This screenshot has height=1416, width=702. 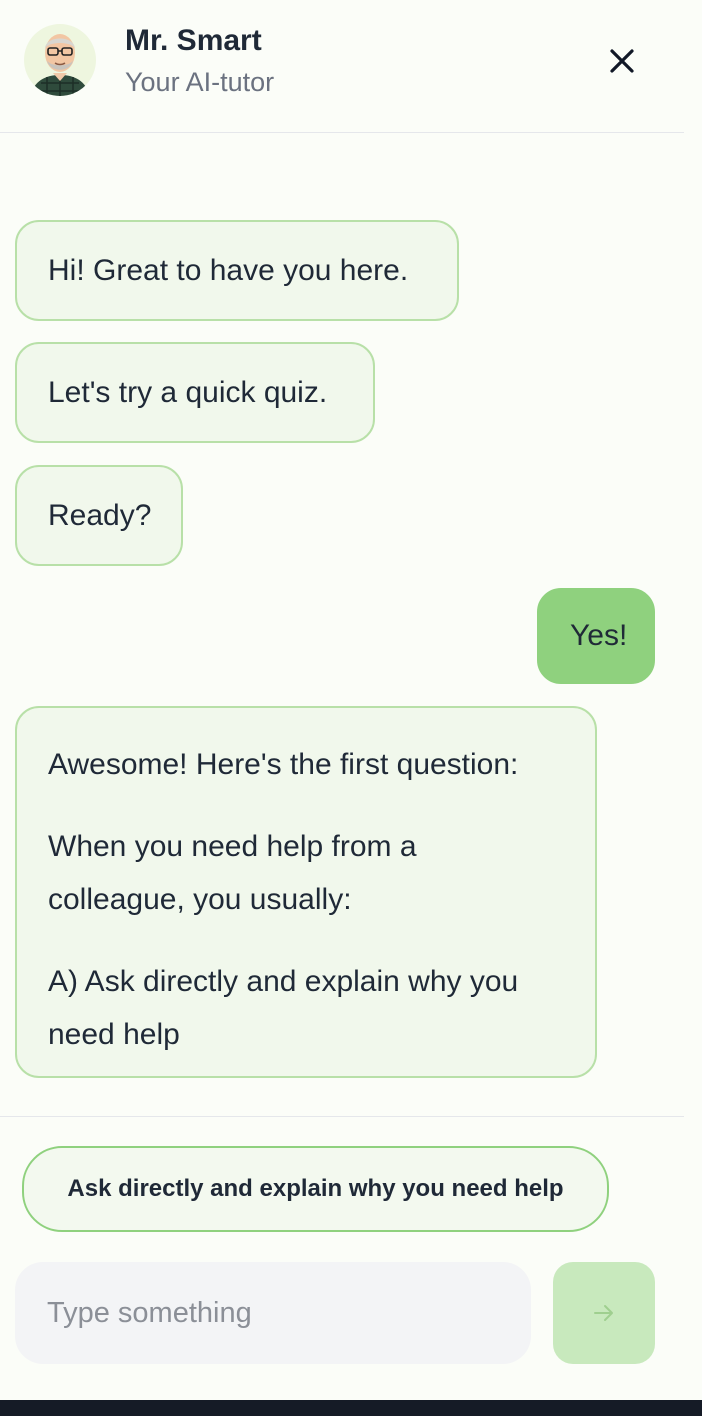 What do you see at coordinates (114, 1034) in the screenshot?
I see `message-text: need help` at bounding box center [114, 1034].